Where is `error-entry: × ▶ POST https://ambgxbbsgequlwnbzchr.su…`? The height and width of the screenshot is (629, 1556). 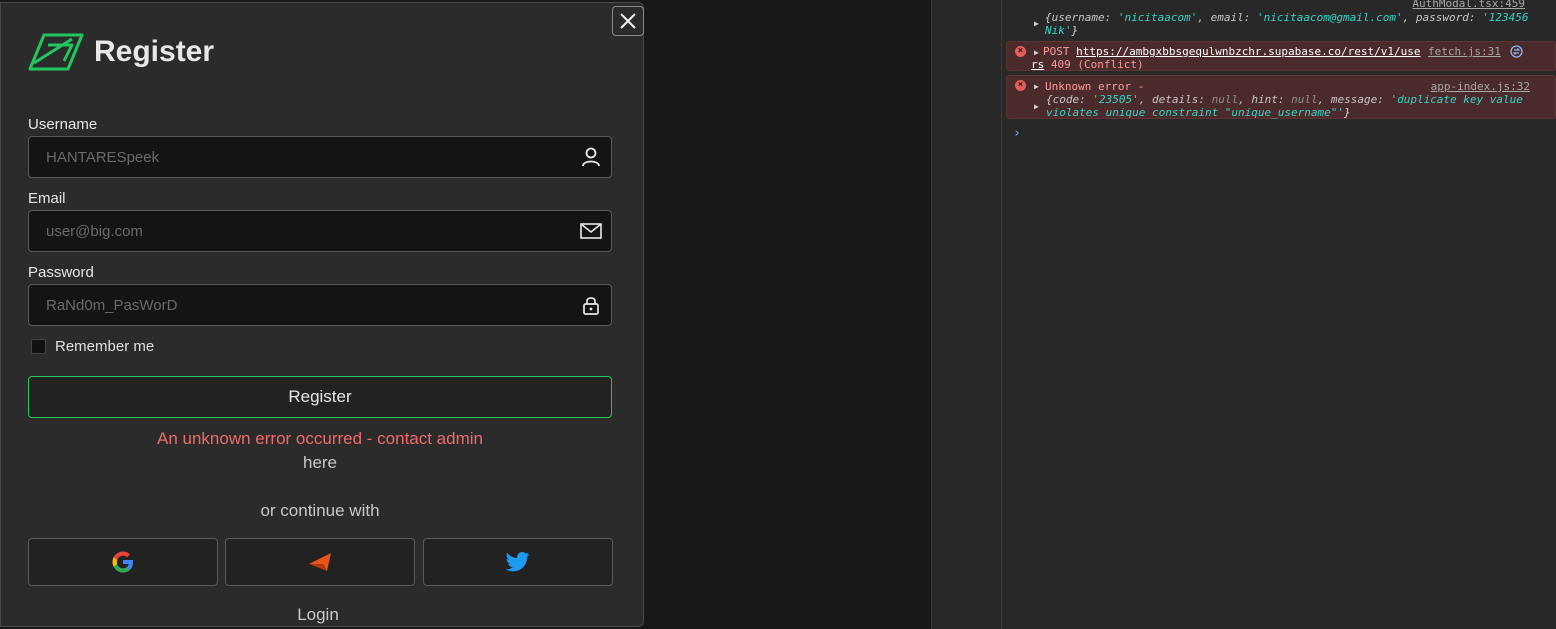
error-entry: × ▶ POST https://ambgxbbsgequlwnbzchr.su… is located at coordinates (1281, 56).